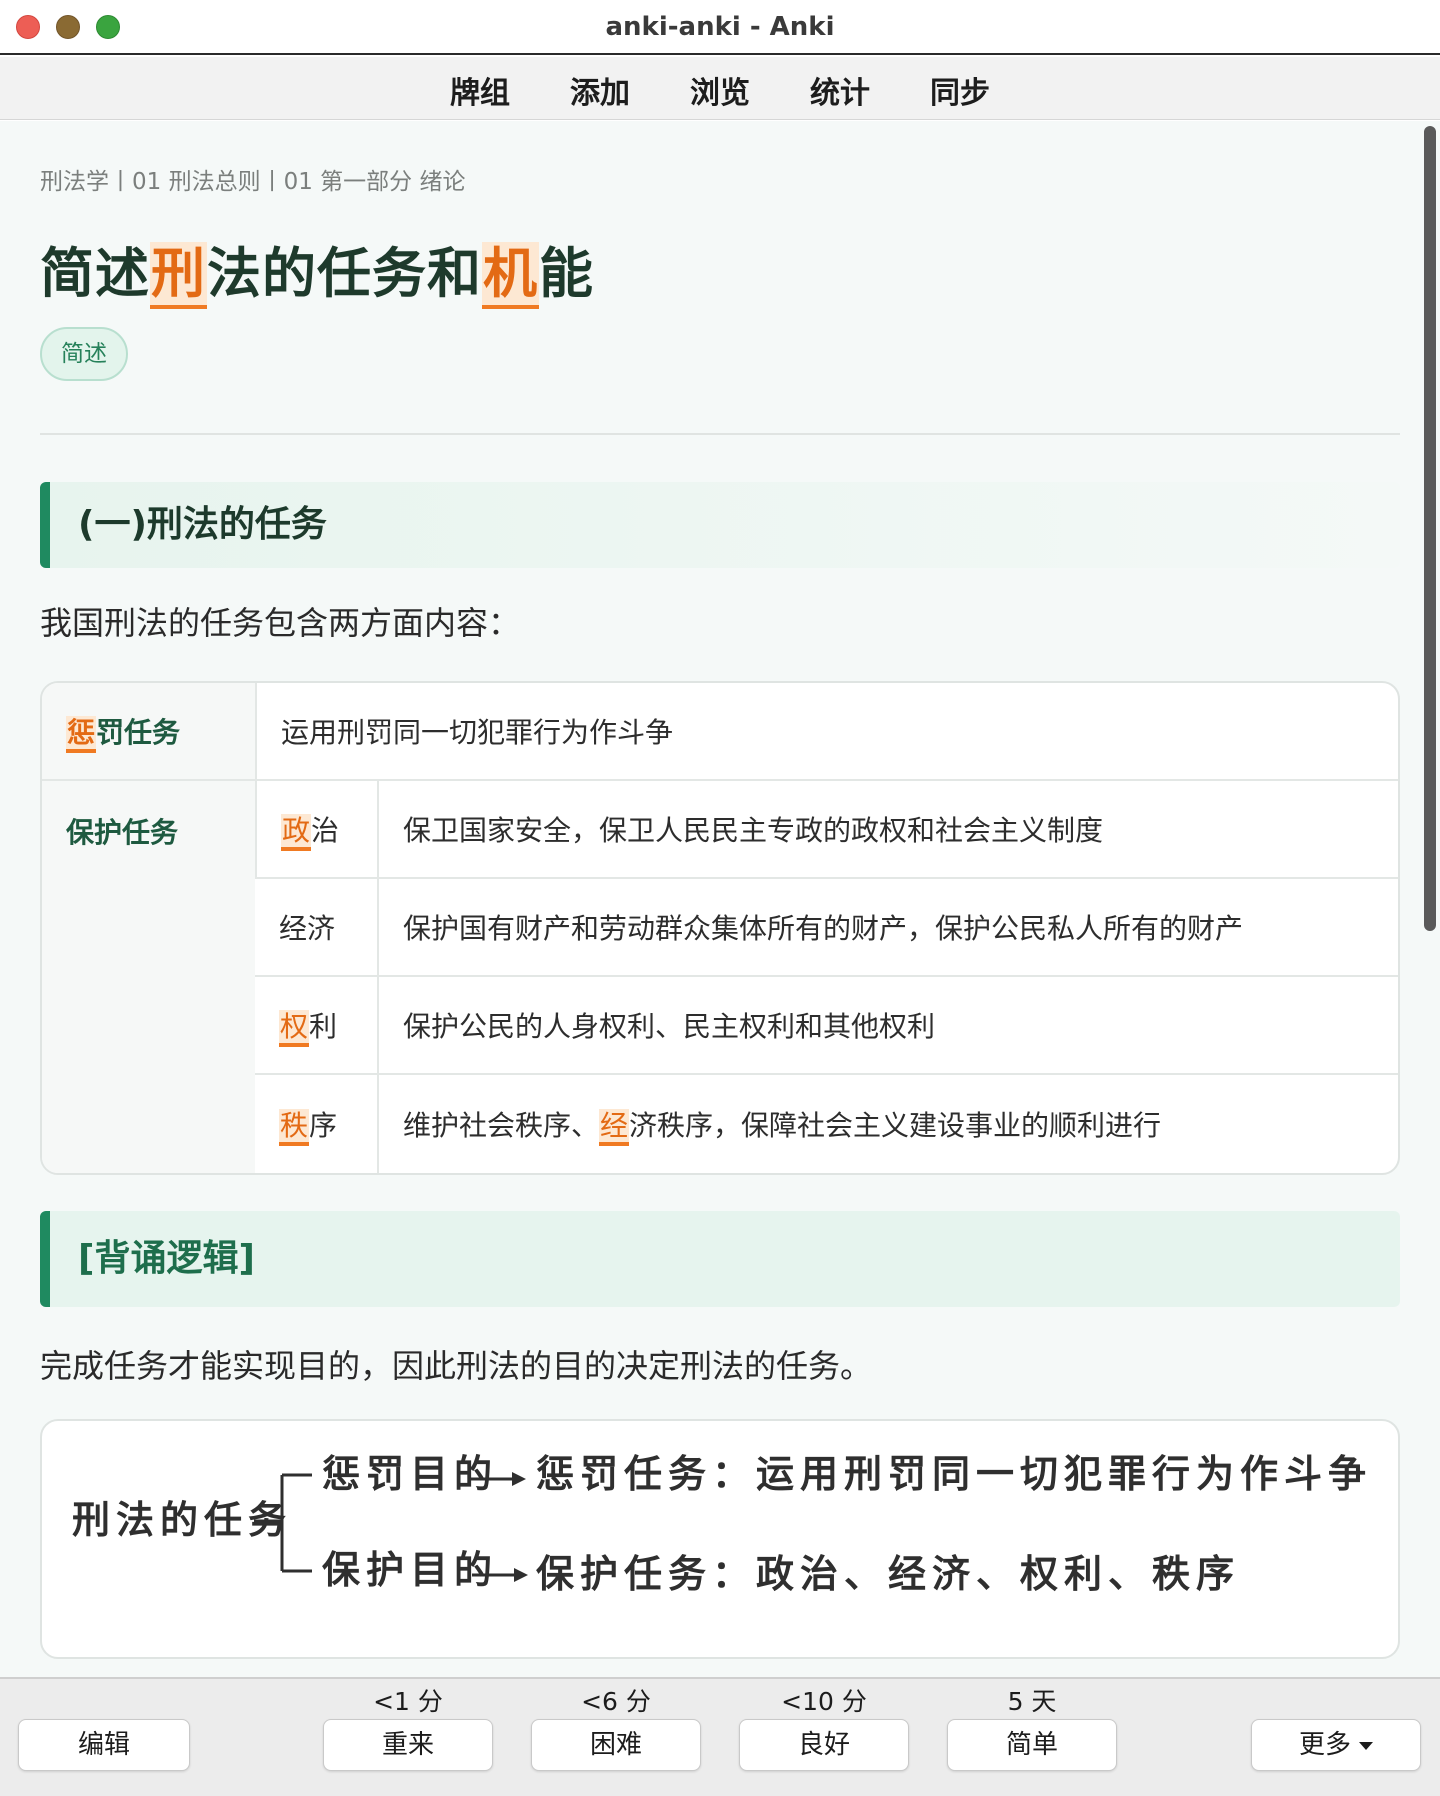 Image resolution: width=1440 pixels, height=1796 pixels. I want to click on title-part: 能, so click(566, 273).